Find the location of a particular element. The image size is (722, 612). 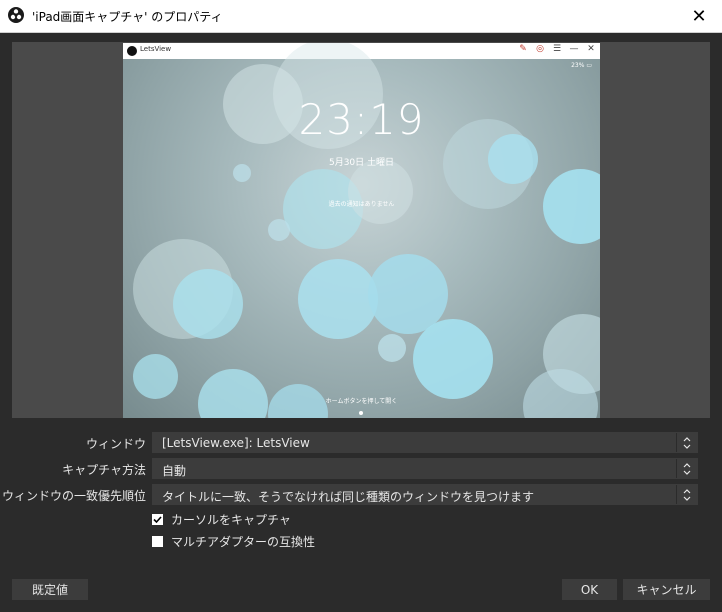

title-bar: 'iPad画面キャプチャ' のプロパティ ✕ is located at coordinates (361, 16).